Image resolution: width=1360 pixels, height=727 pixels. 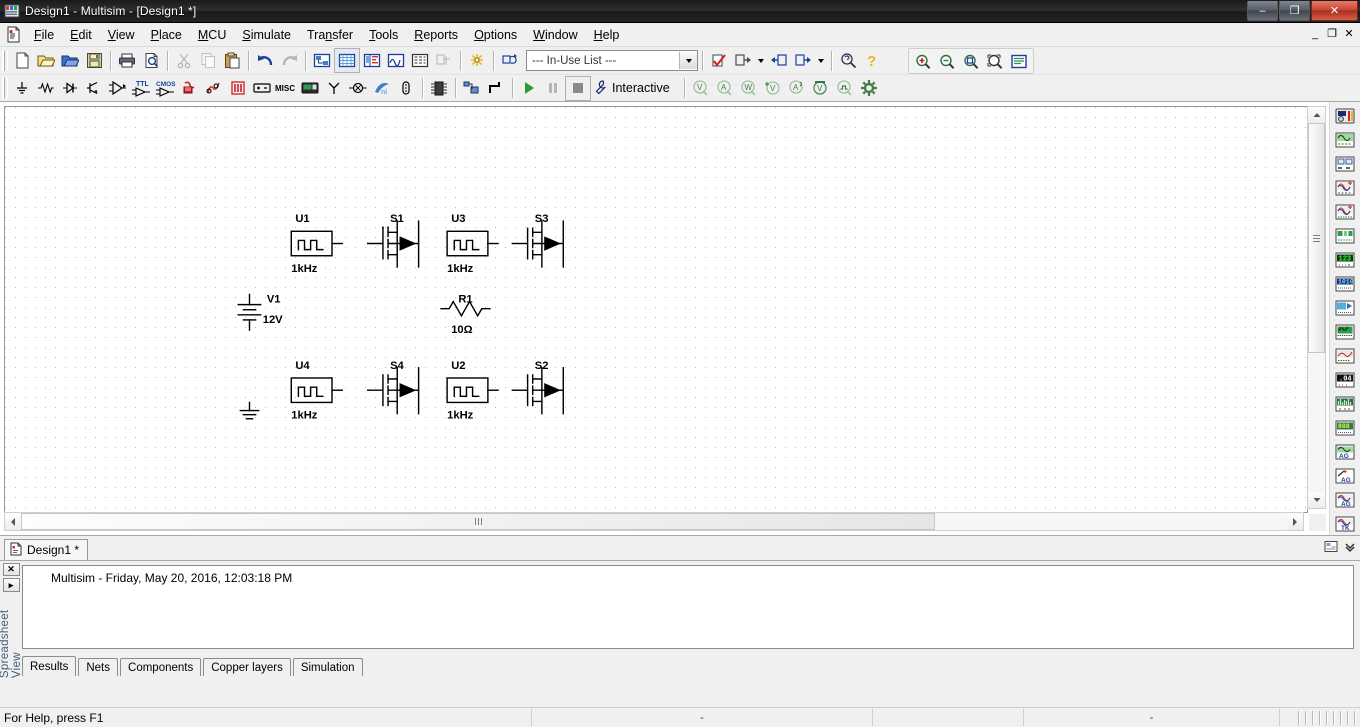 I want to click on open-design-icon, so click(x=70, y=60).